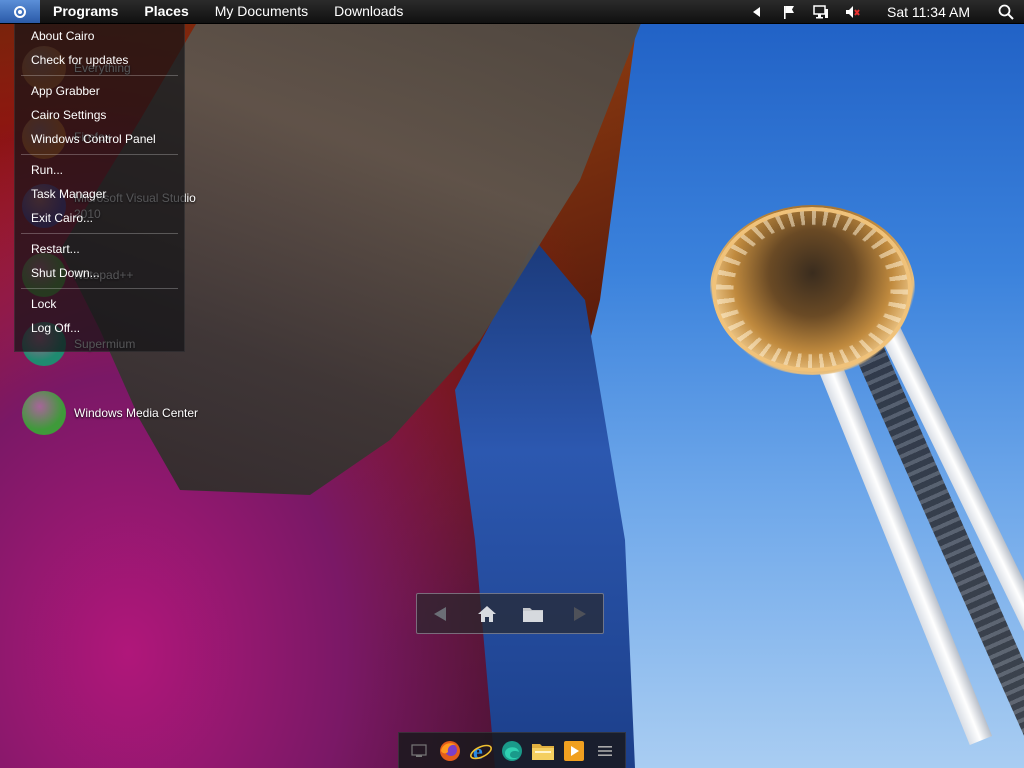 The width and height of the screenshot is (1024, 768). Describe the element at coordinates (85, 11) in the screenshot. I see `menu-programs: Programs` at that location.